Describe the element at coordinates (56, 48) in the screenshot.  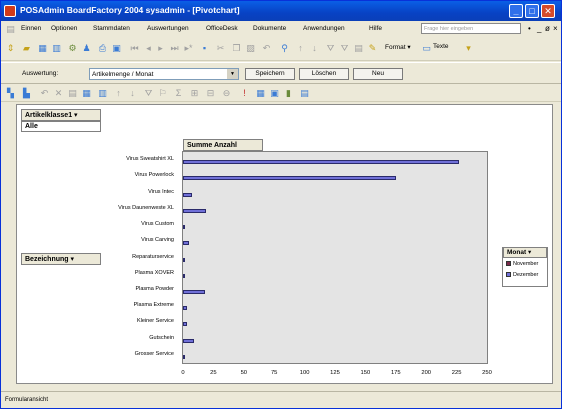
I see `grid-icon: ▥` at that location.